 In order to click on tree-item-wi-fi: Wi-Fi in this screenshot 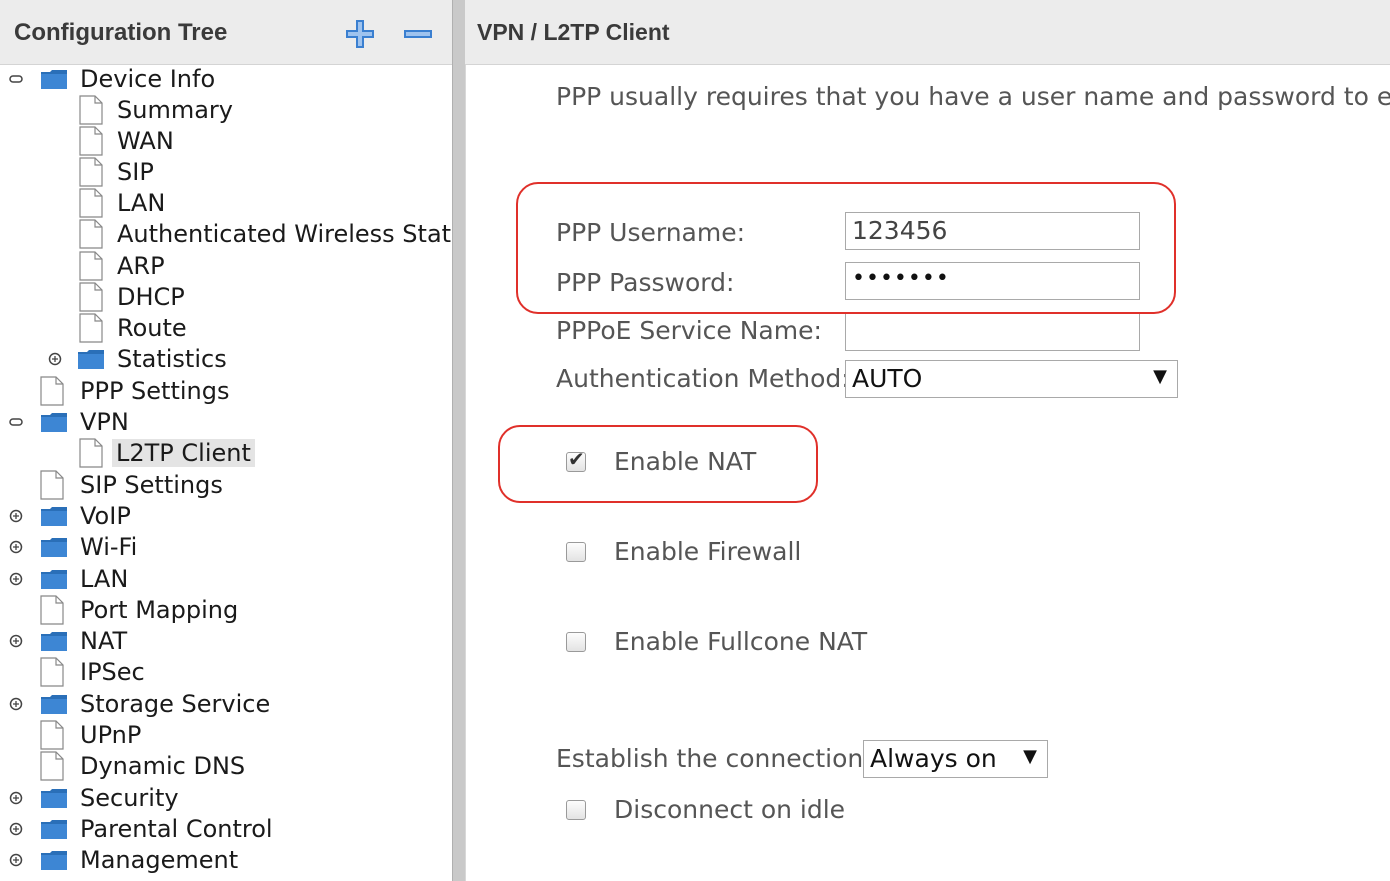, I will do `click(150, 547)`.